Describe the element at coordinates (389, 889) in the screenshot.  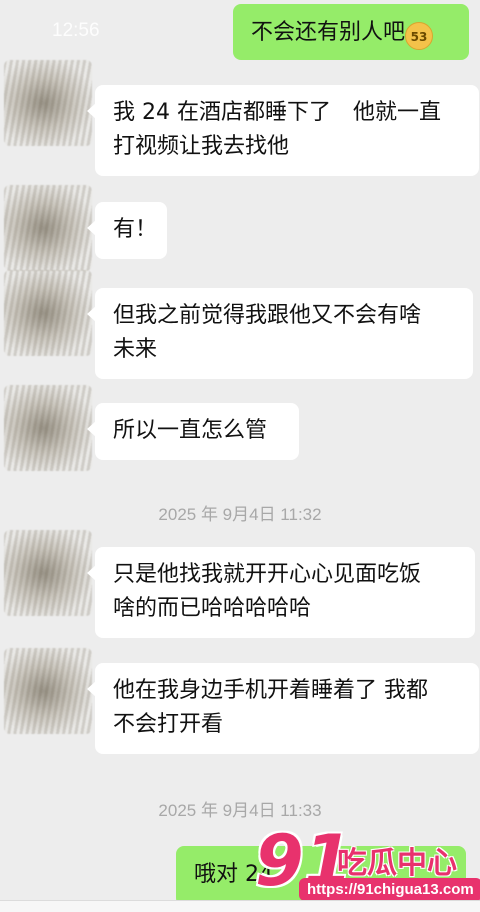
I see `watermark-url: https://91chigua13.com` at that location.